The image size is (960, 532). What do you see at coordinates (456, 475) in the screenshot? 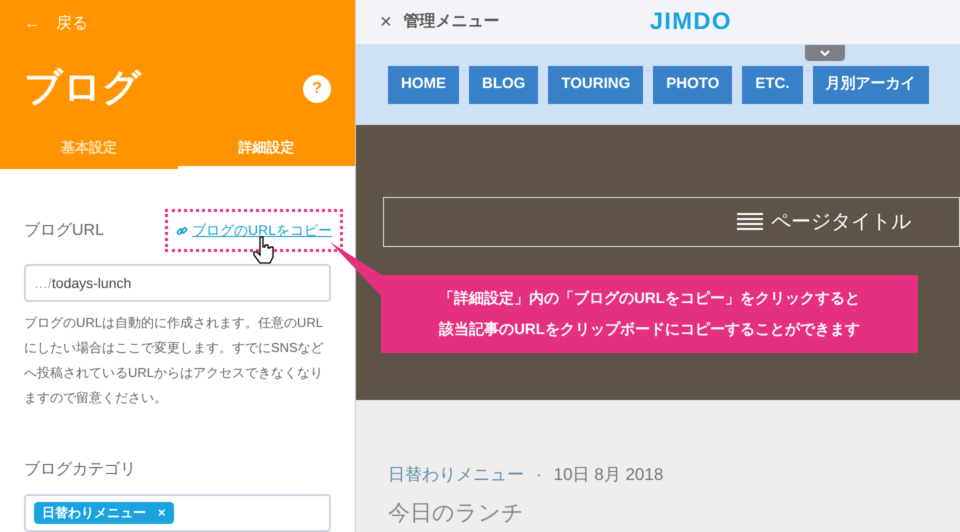
I see `post-category: 日替わりメニュー` at bounding box center [456, 475].